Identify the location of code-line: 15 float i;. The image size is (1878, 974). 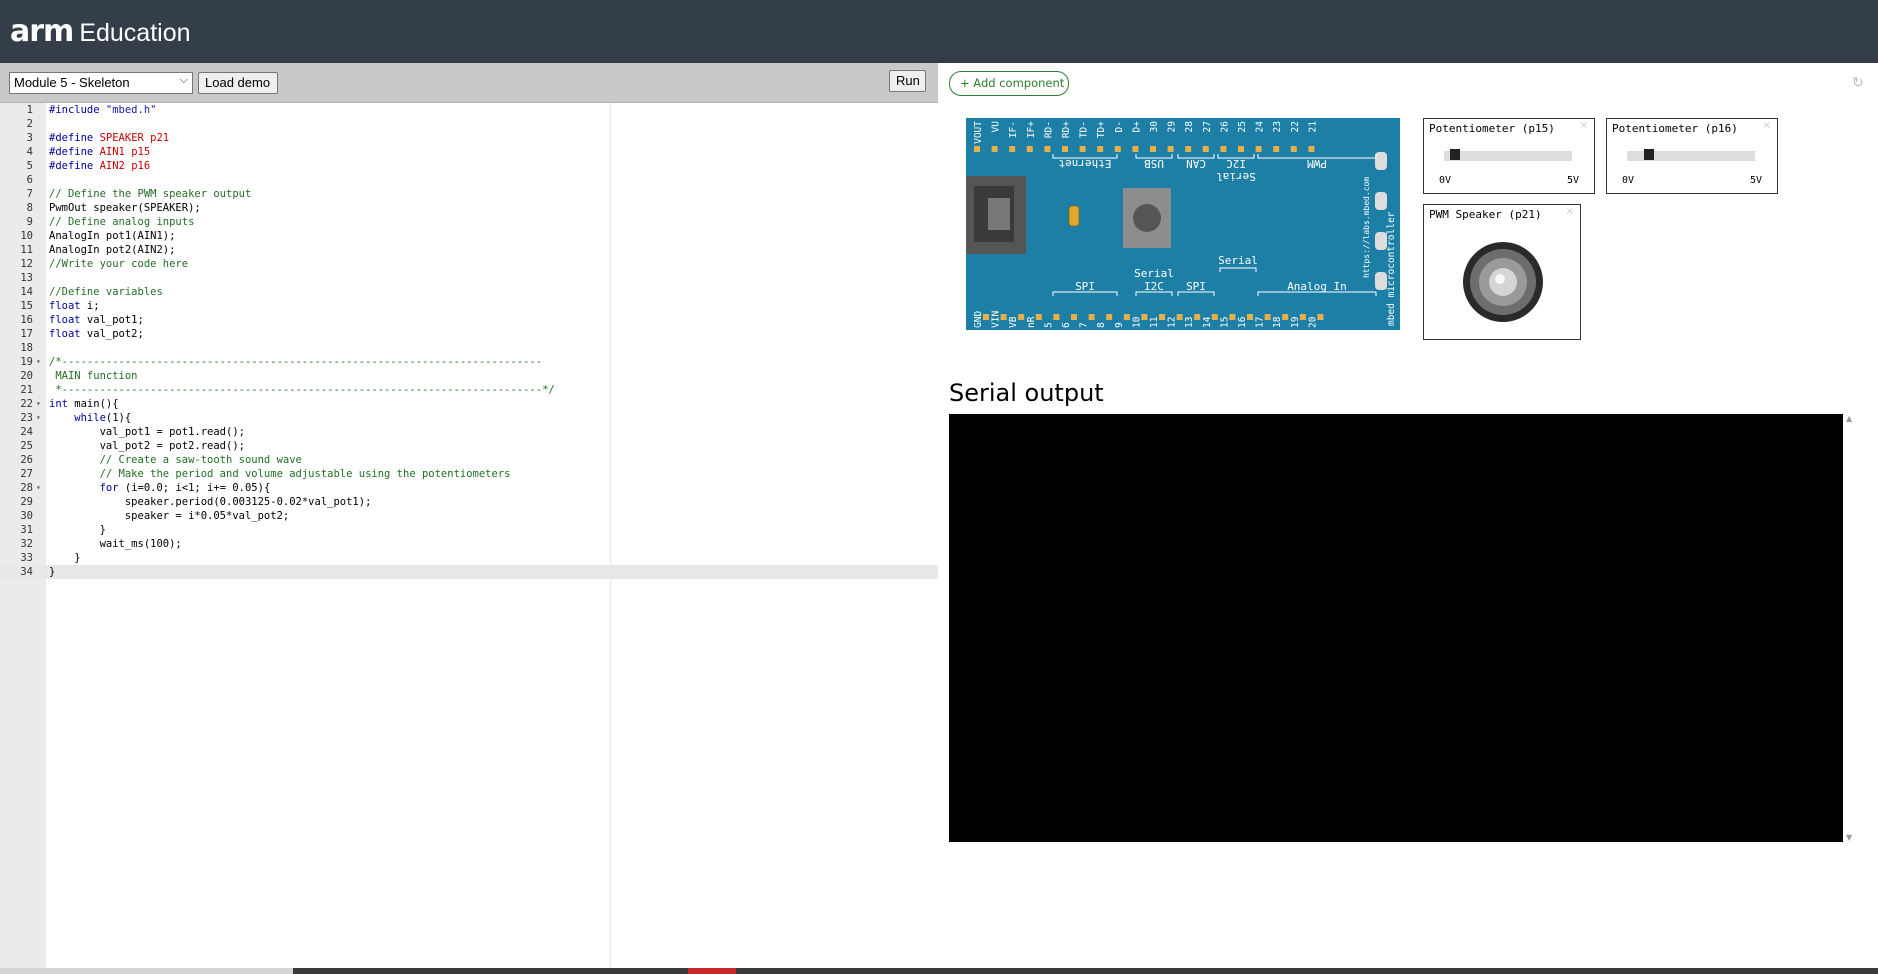
(469, 306).